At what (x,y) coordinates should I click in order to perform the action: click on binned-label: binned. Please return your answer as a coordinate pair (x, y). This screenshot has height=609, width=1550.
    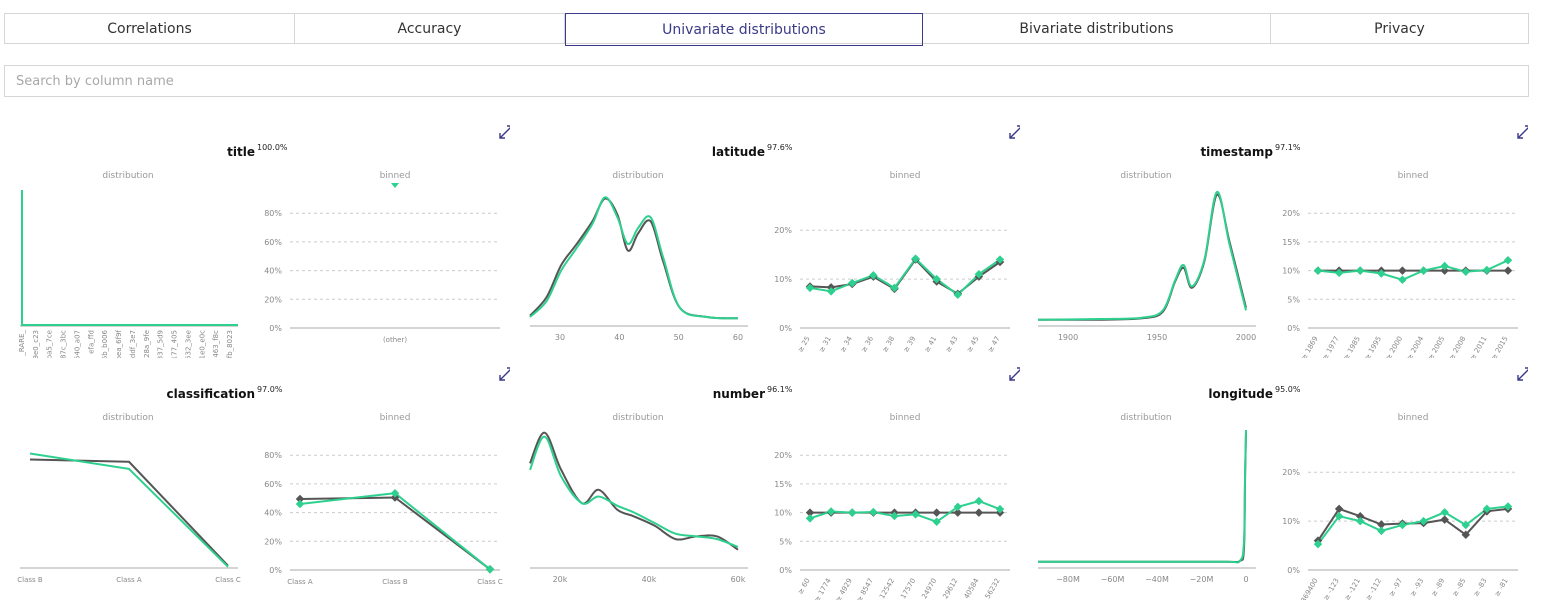
    Looking at the image, I should click on (395, 418).